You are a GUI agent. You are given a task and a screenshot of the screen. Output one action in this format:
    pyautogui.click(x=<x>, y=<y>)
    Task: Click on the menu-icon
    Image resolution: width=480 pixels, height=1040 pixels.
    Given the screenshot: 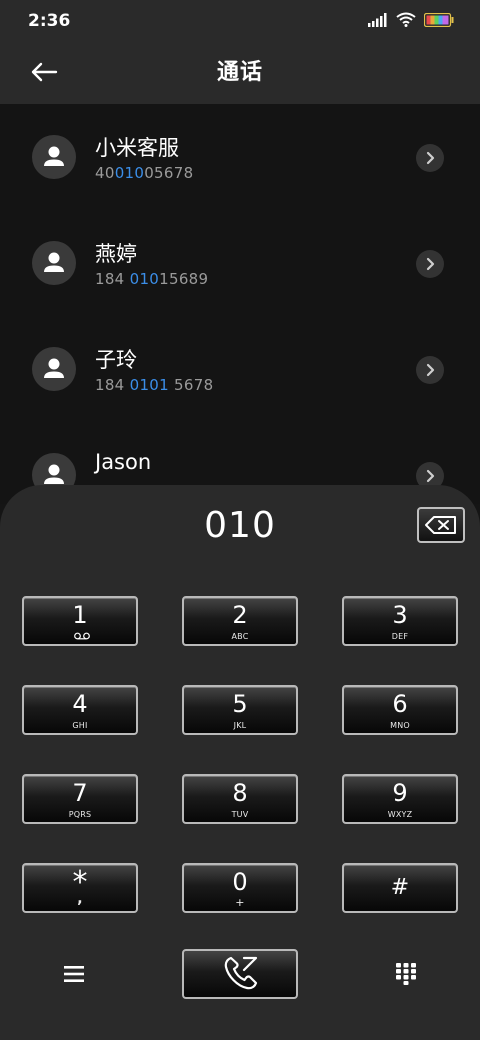 What is the action you would take?
    pyautogui.click(x=74, y=974)
    